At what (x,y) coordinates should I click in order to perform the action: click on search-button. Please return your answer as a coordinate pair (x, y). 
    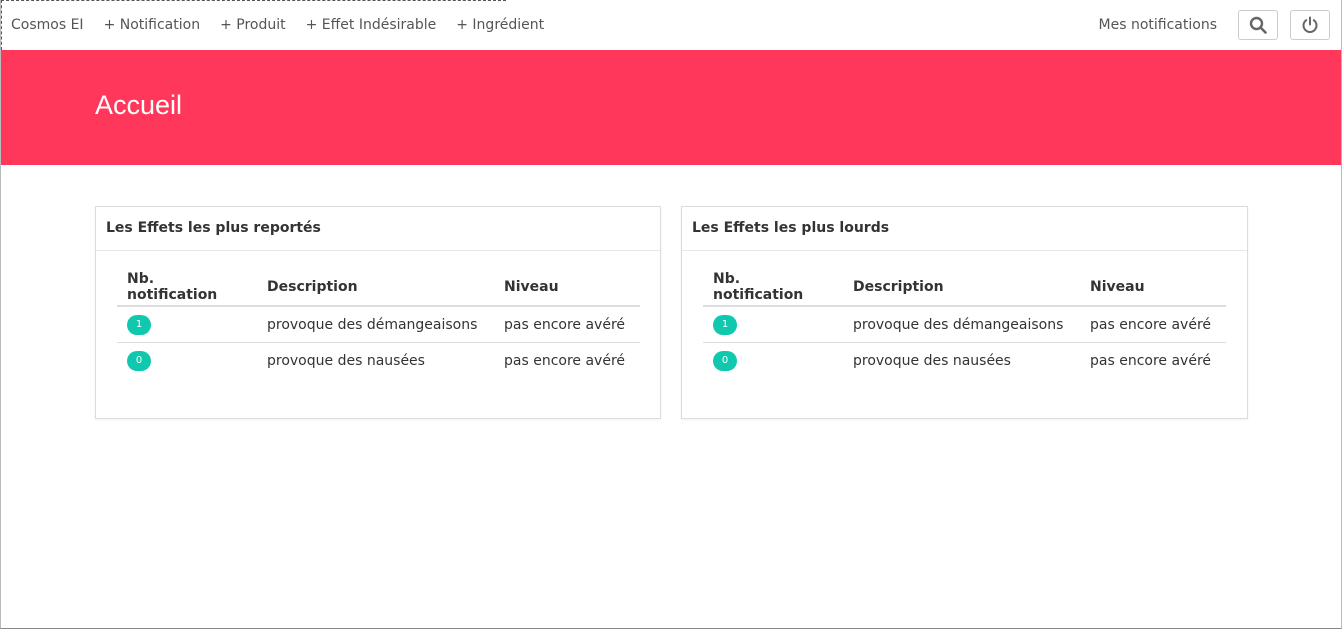
    Looking at the image, I should click on (1258, 25).